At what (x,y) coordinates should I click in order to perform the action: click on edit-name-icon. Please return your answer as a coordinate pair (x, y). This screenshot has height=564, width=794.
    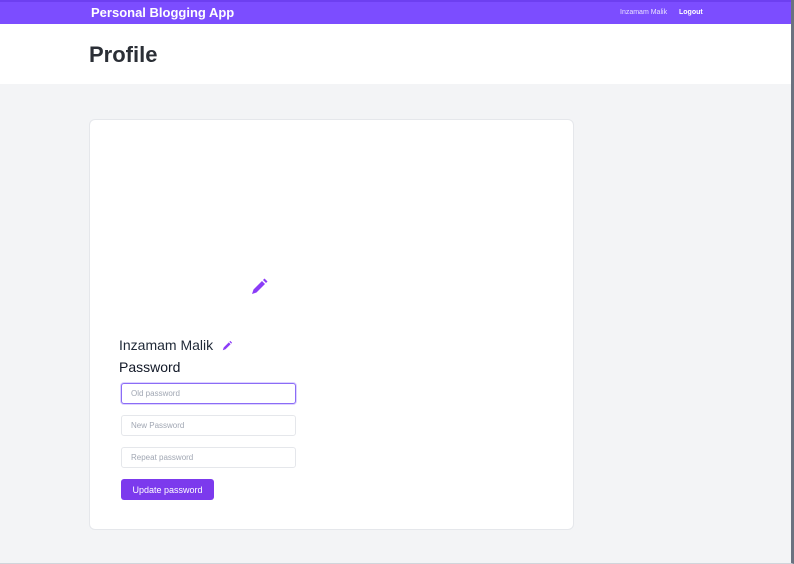
    Looking at the image, I should click on (227, 345).